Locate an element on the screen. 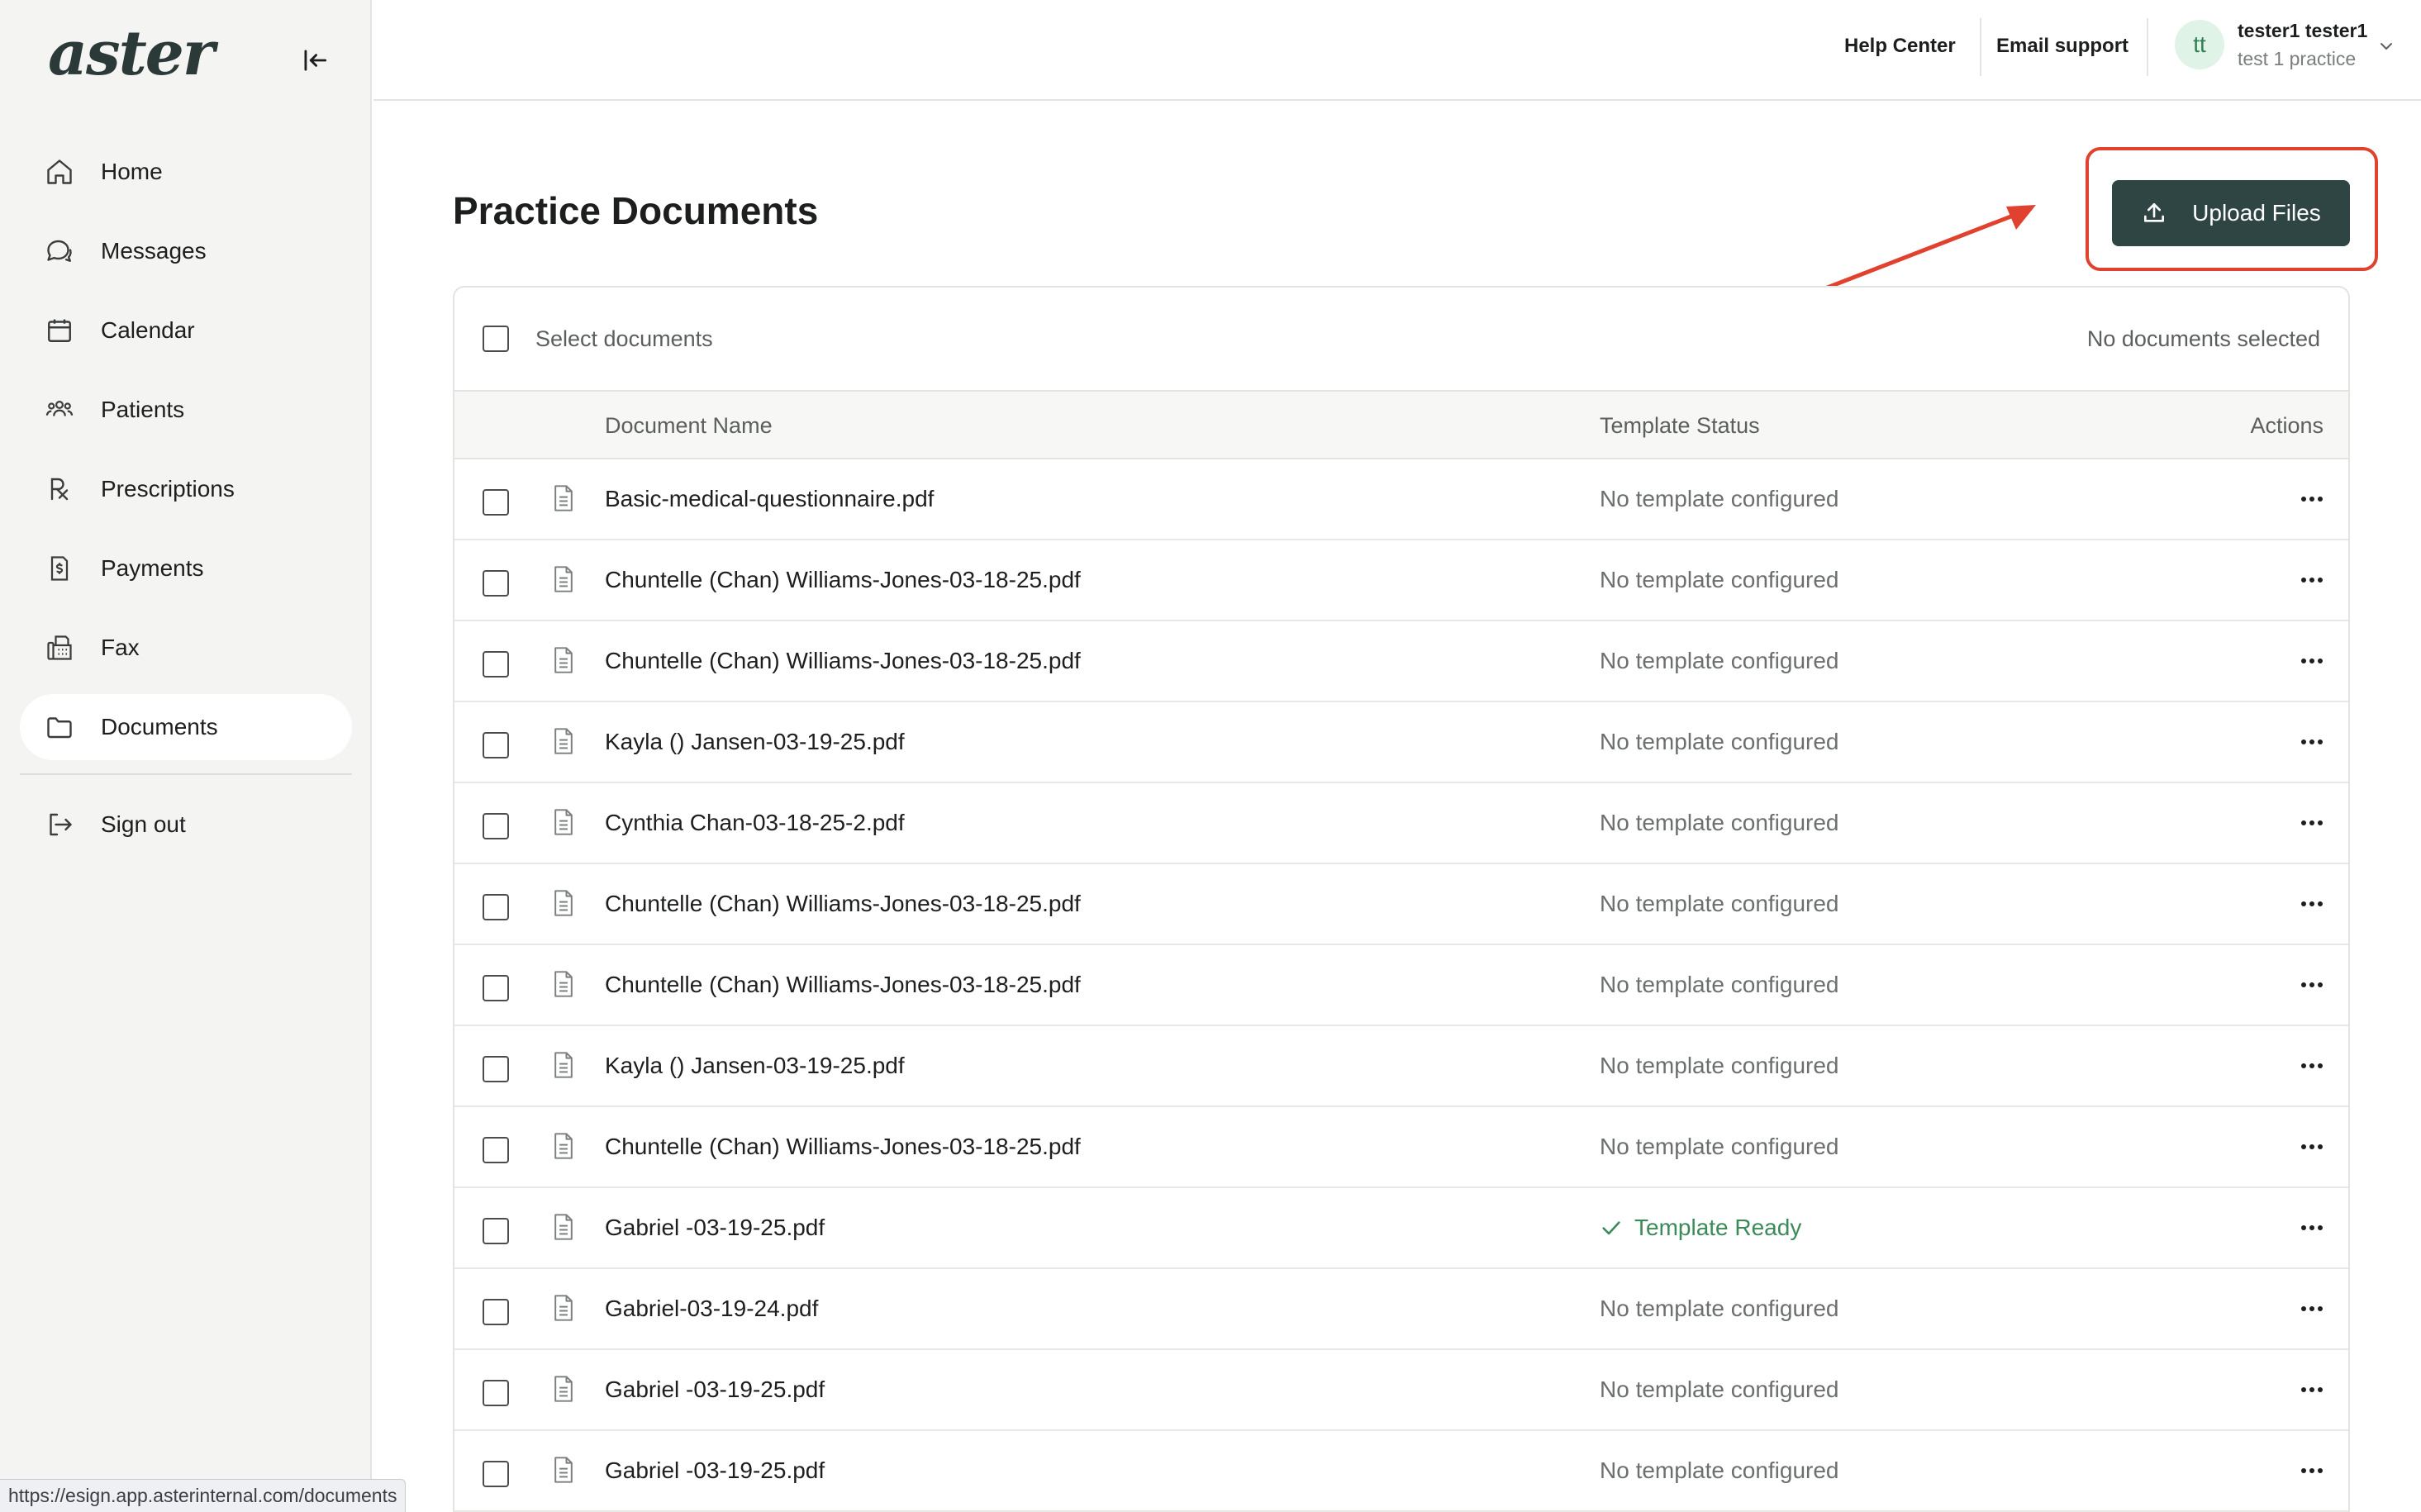  sidebar-item-label: Prescriptions is located at coordinates (168, 489).